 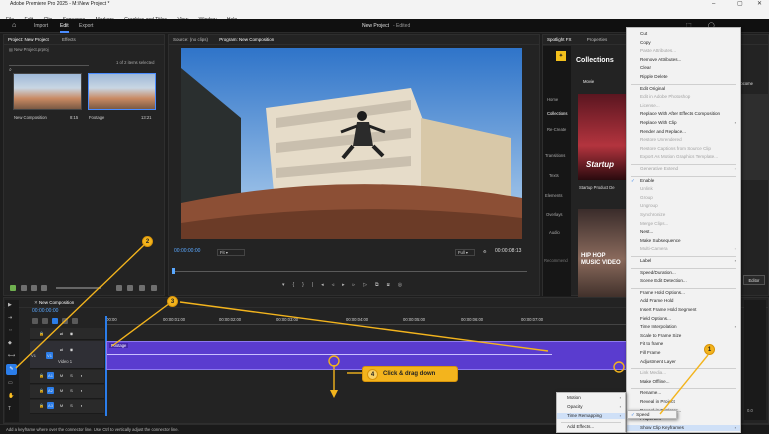 I want to click on callout-2: 2, so click(x=147, y=241).